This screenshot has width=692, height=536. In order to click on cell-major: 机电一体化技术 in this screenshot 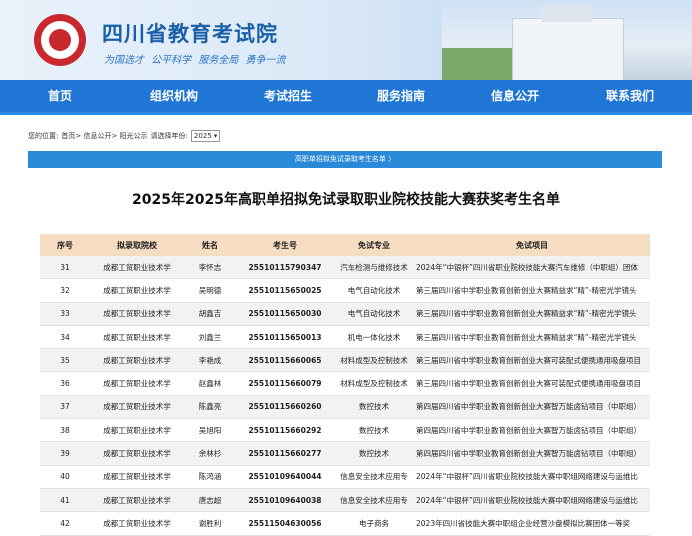, I will do `click(374, 337)`.